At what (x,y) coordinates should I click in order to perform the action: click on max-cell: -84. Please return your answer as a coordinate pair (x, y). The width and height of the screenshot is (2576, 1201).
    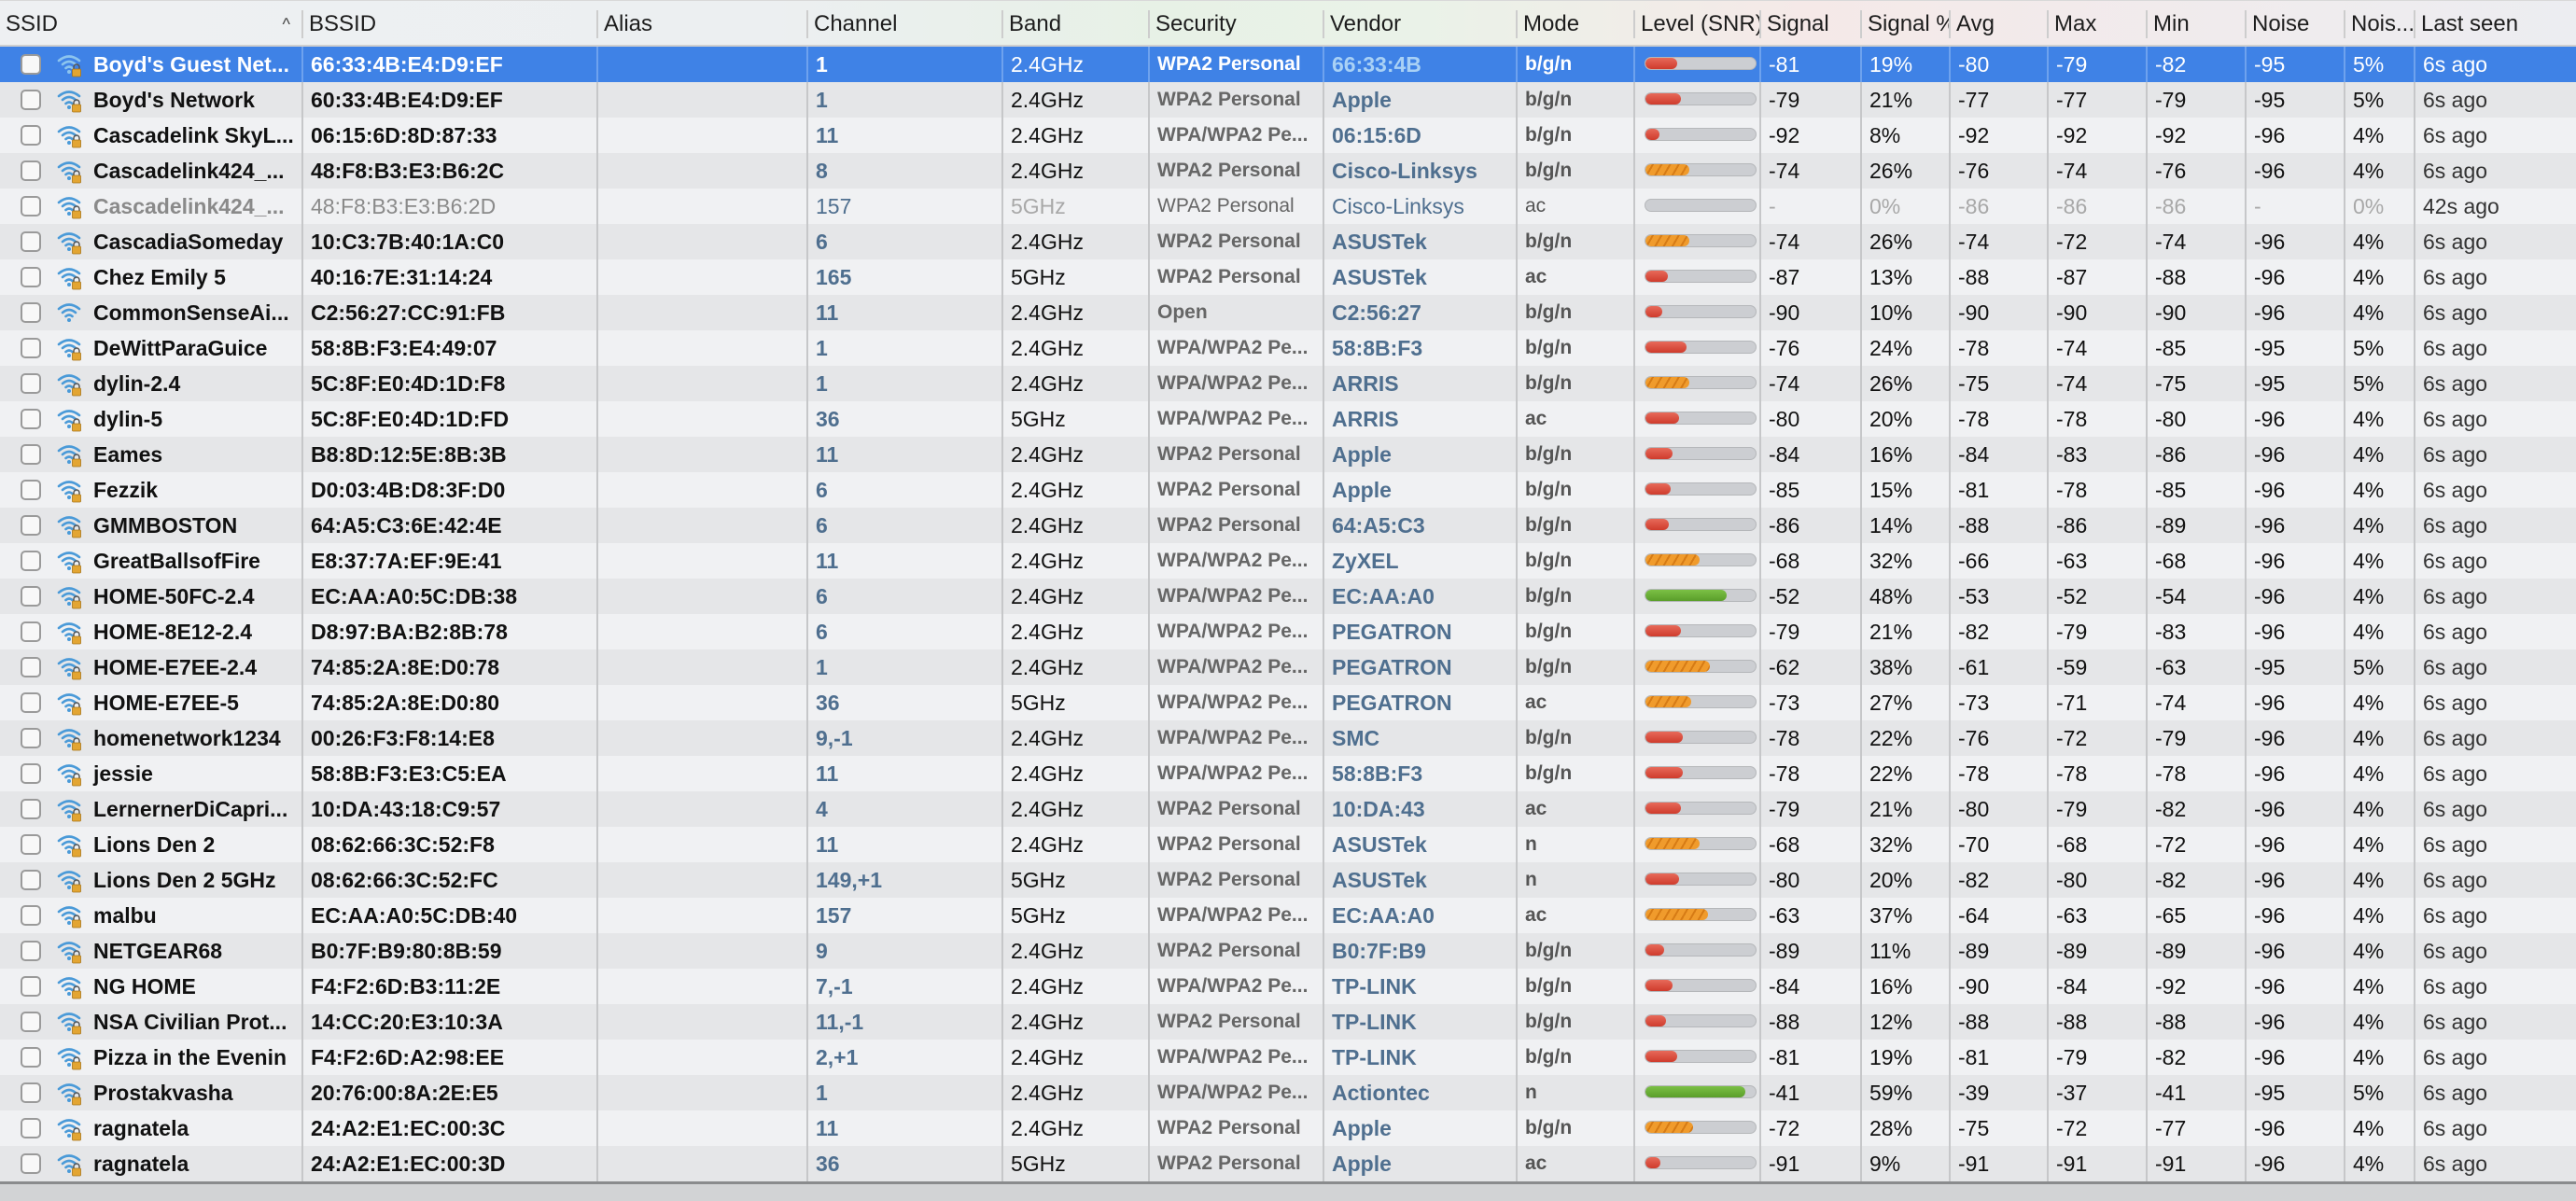
    Looking at the image, I should click on (2098, 986).